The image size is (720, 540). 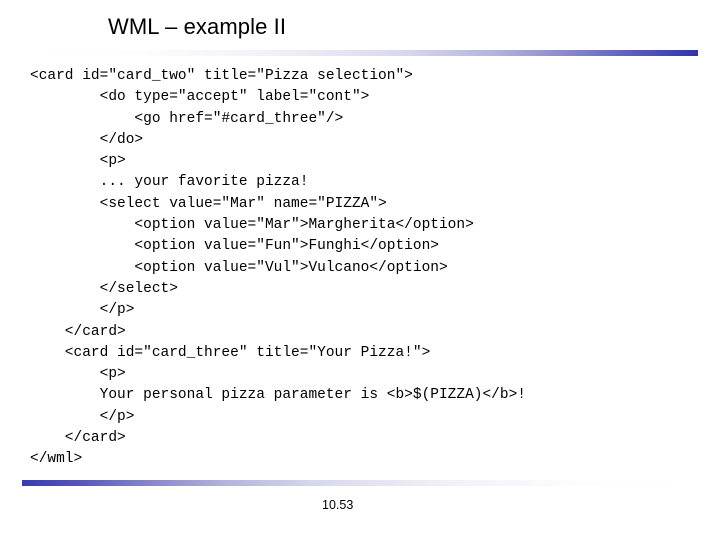 I want to click on code-line: </do>, so click(x=87, y=139).